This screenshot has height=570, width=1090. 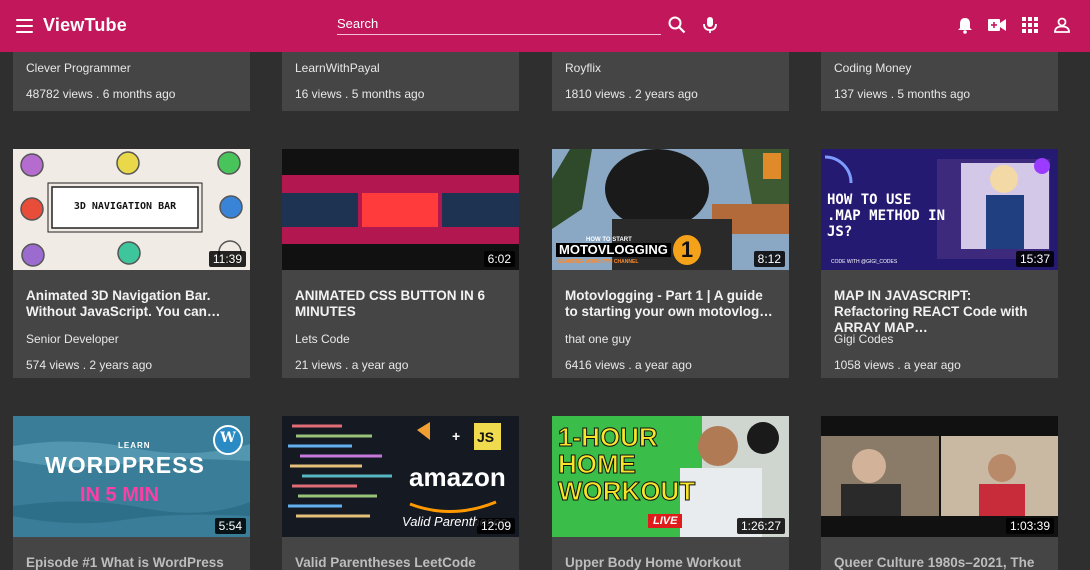 I want to click on video-card: LearnWithPayal 16 views . 5 months ago, so click(x=400, y=79).